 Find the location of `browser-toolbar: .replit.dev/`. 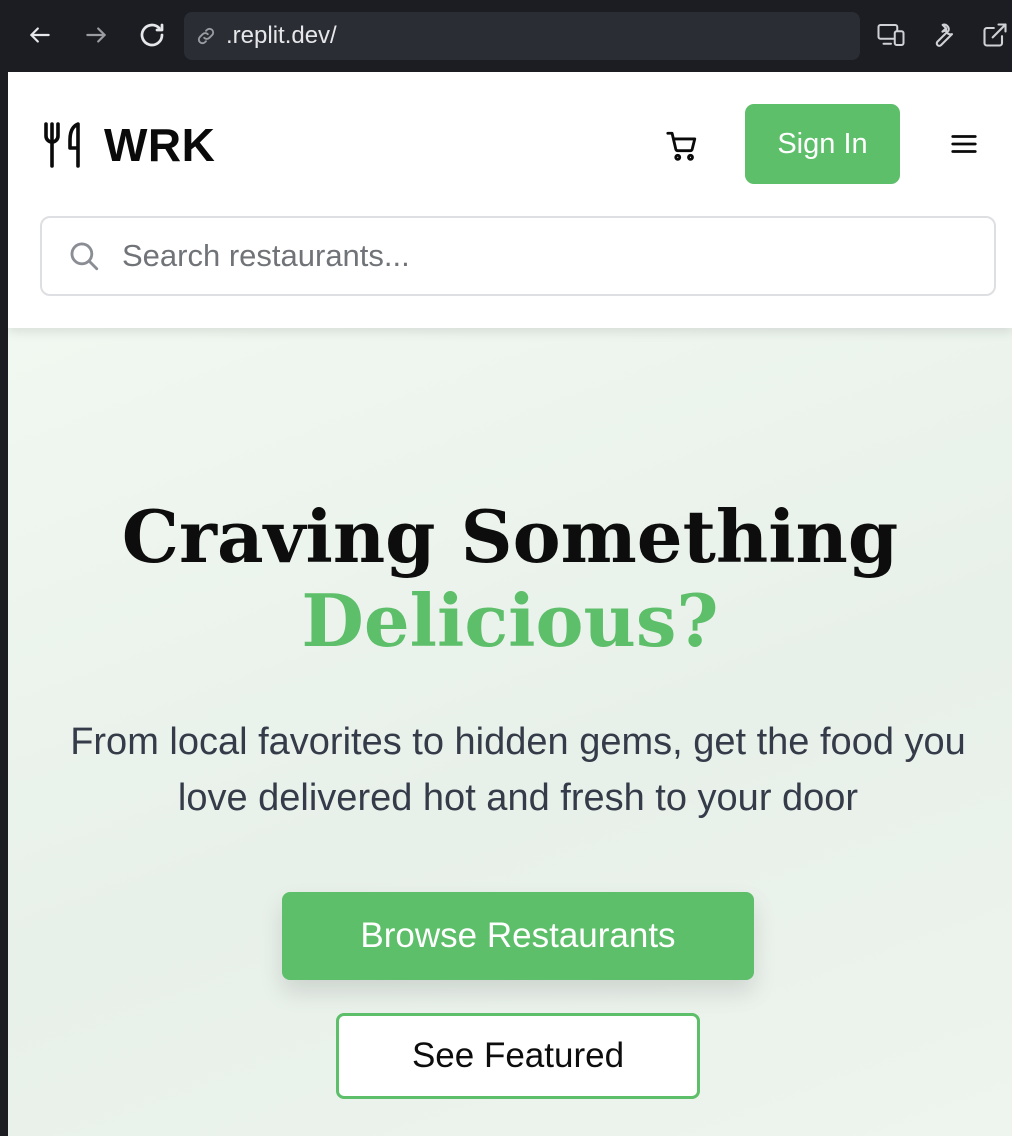

browser-toolbar: .replit.dev/ is located at coordinates (506, 36).